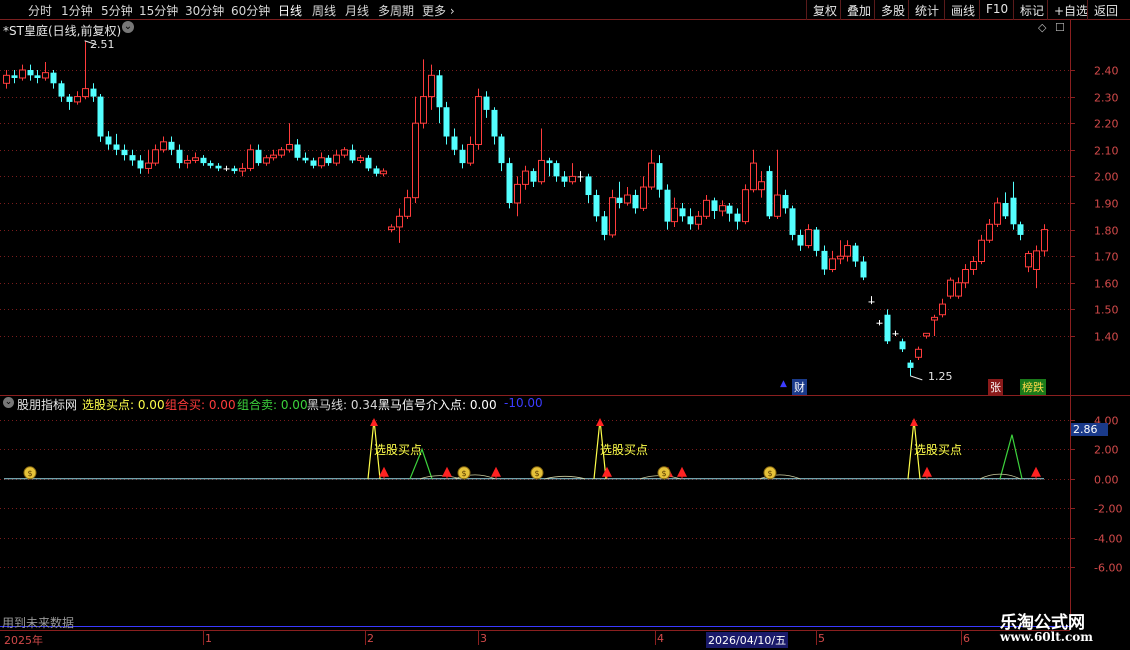 The image size is (1130, 650). What do you see at coordinates (1108, 568) in the screenshot?
I see `y-tick-label: -6.00` at bounding box center [1108, 568].